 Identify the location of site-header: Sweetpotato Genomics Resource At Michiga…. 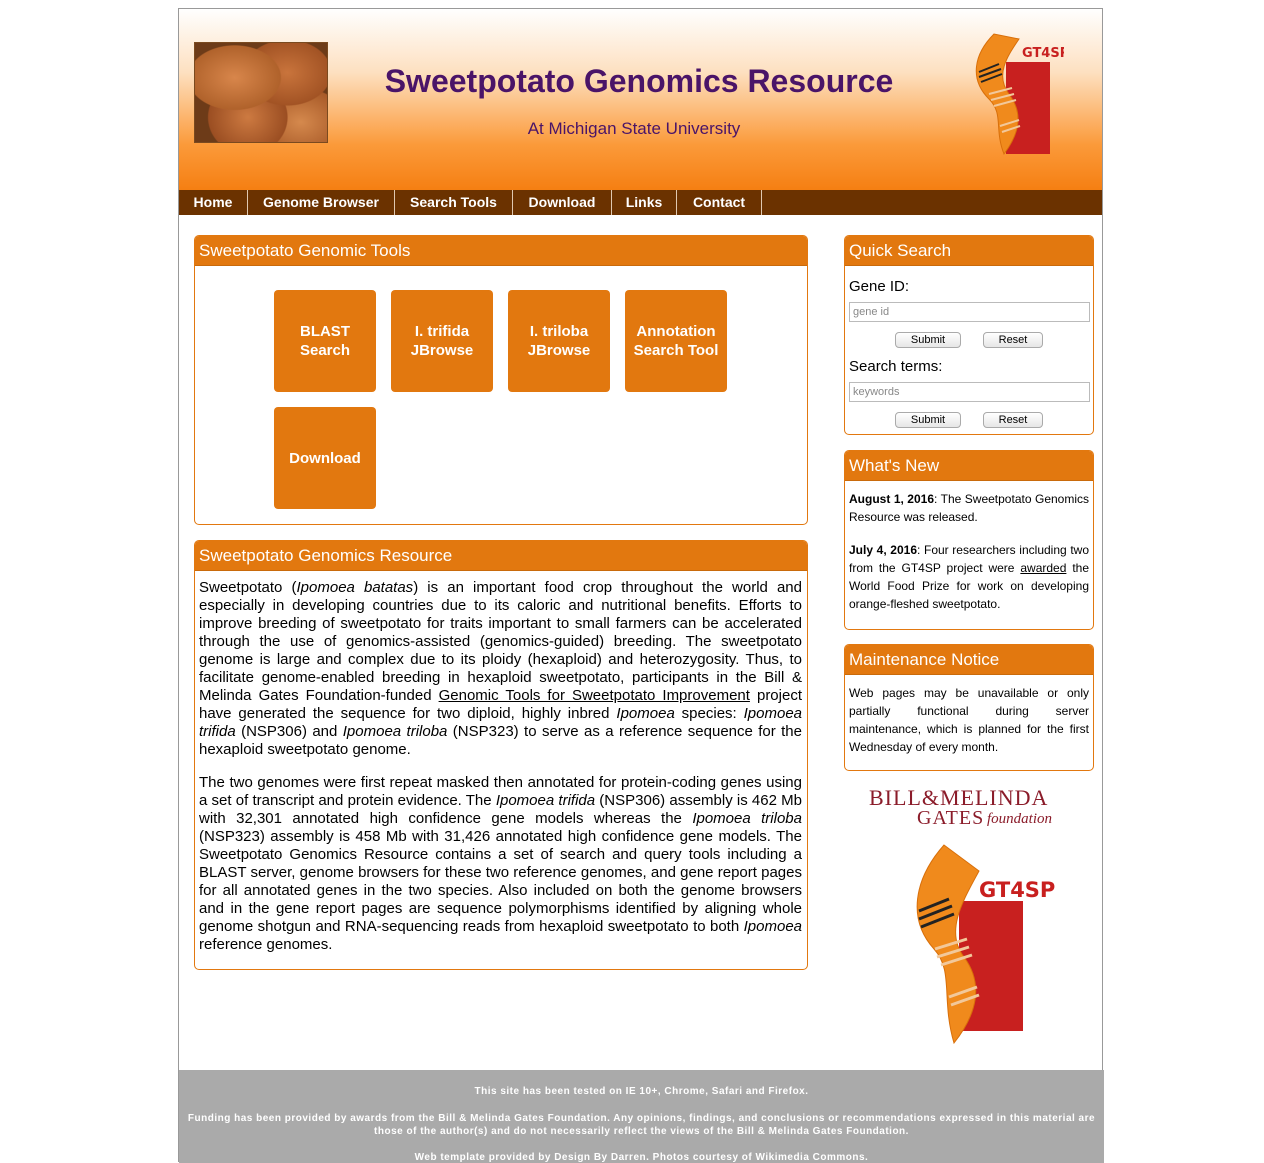
(640, 99).